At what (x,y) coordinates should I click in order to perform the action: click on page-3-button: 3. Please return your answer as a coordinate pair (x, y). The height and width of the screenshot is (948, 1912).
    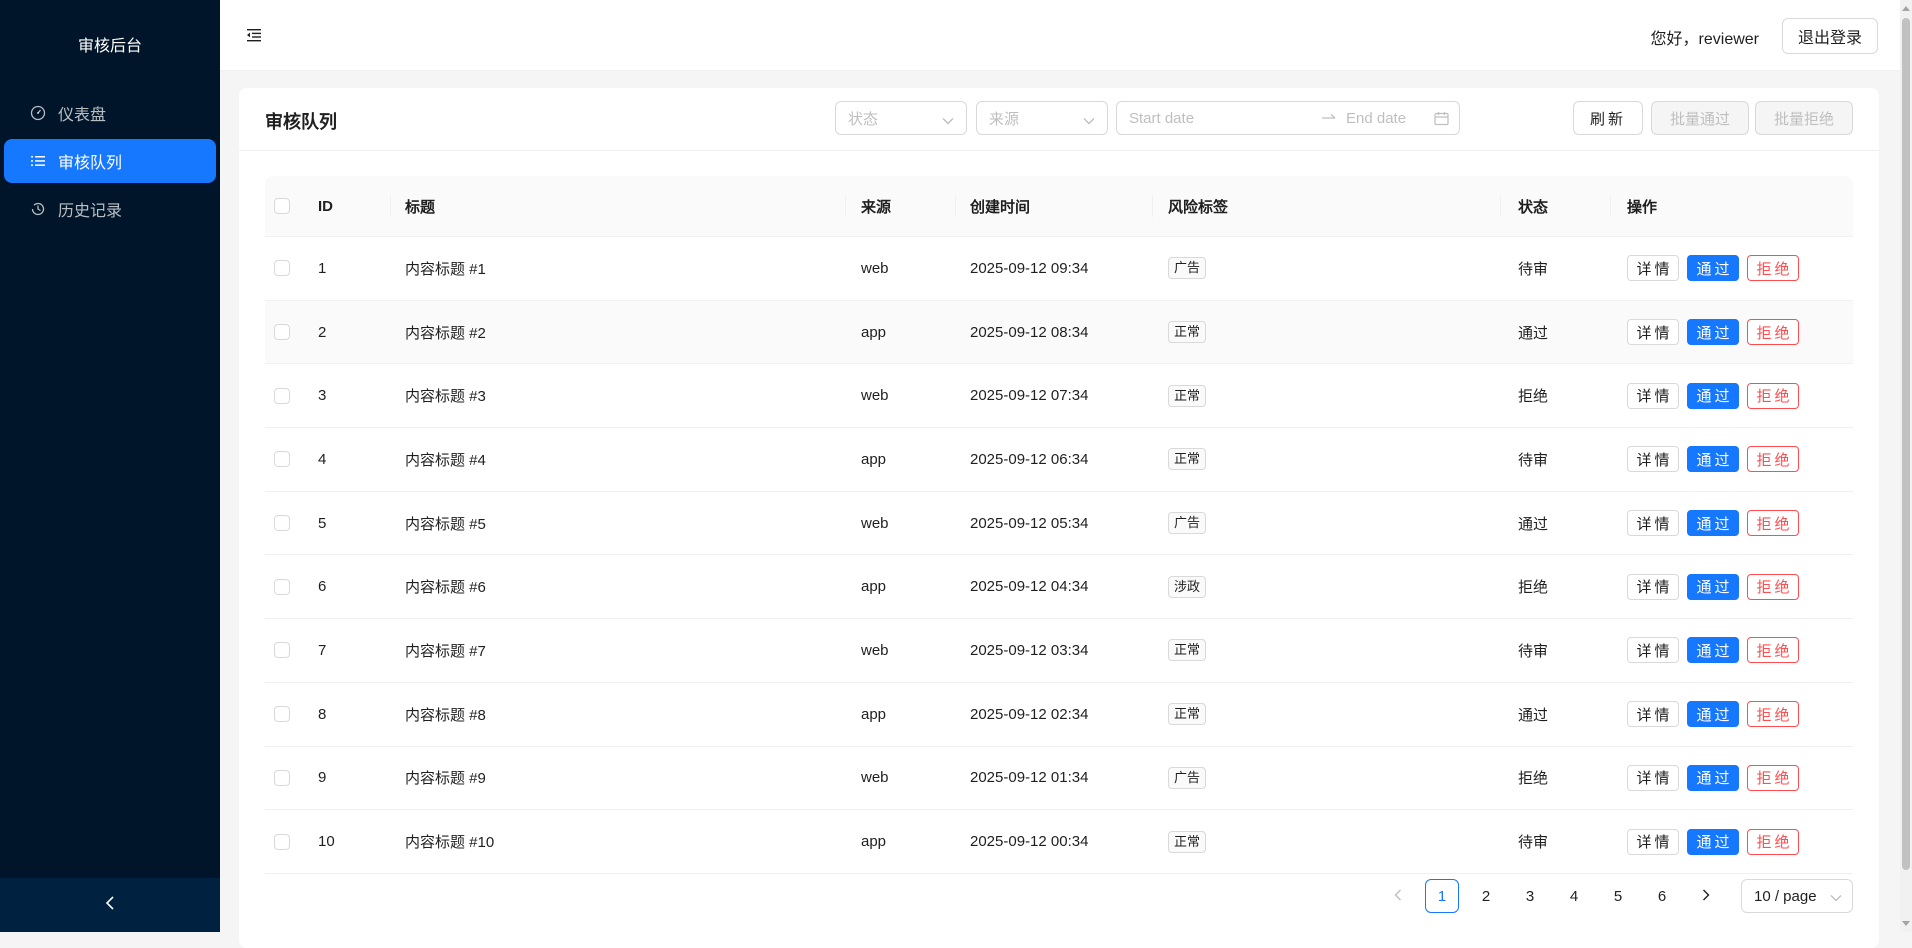
    Looking at the image, I should click on (1530, 896).